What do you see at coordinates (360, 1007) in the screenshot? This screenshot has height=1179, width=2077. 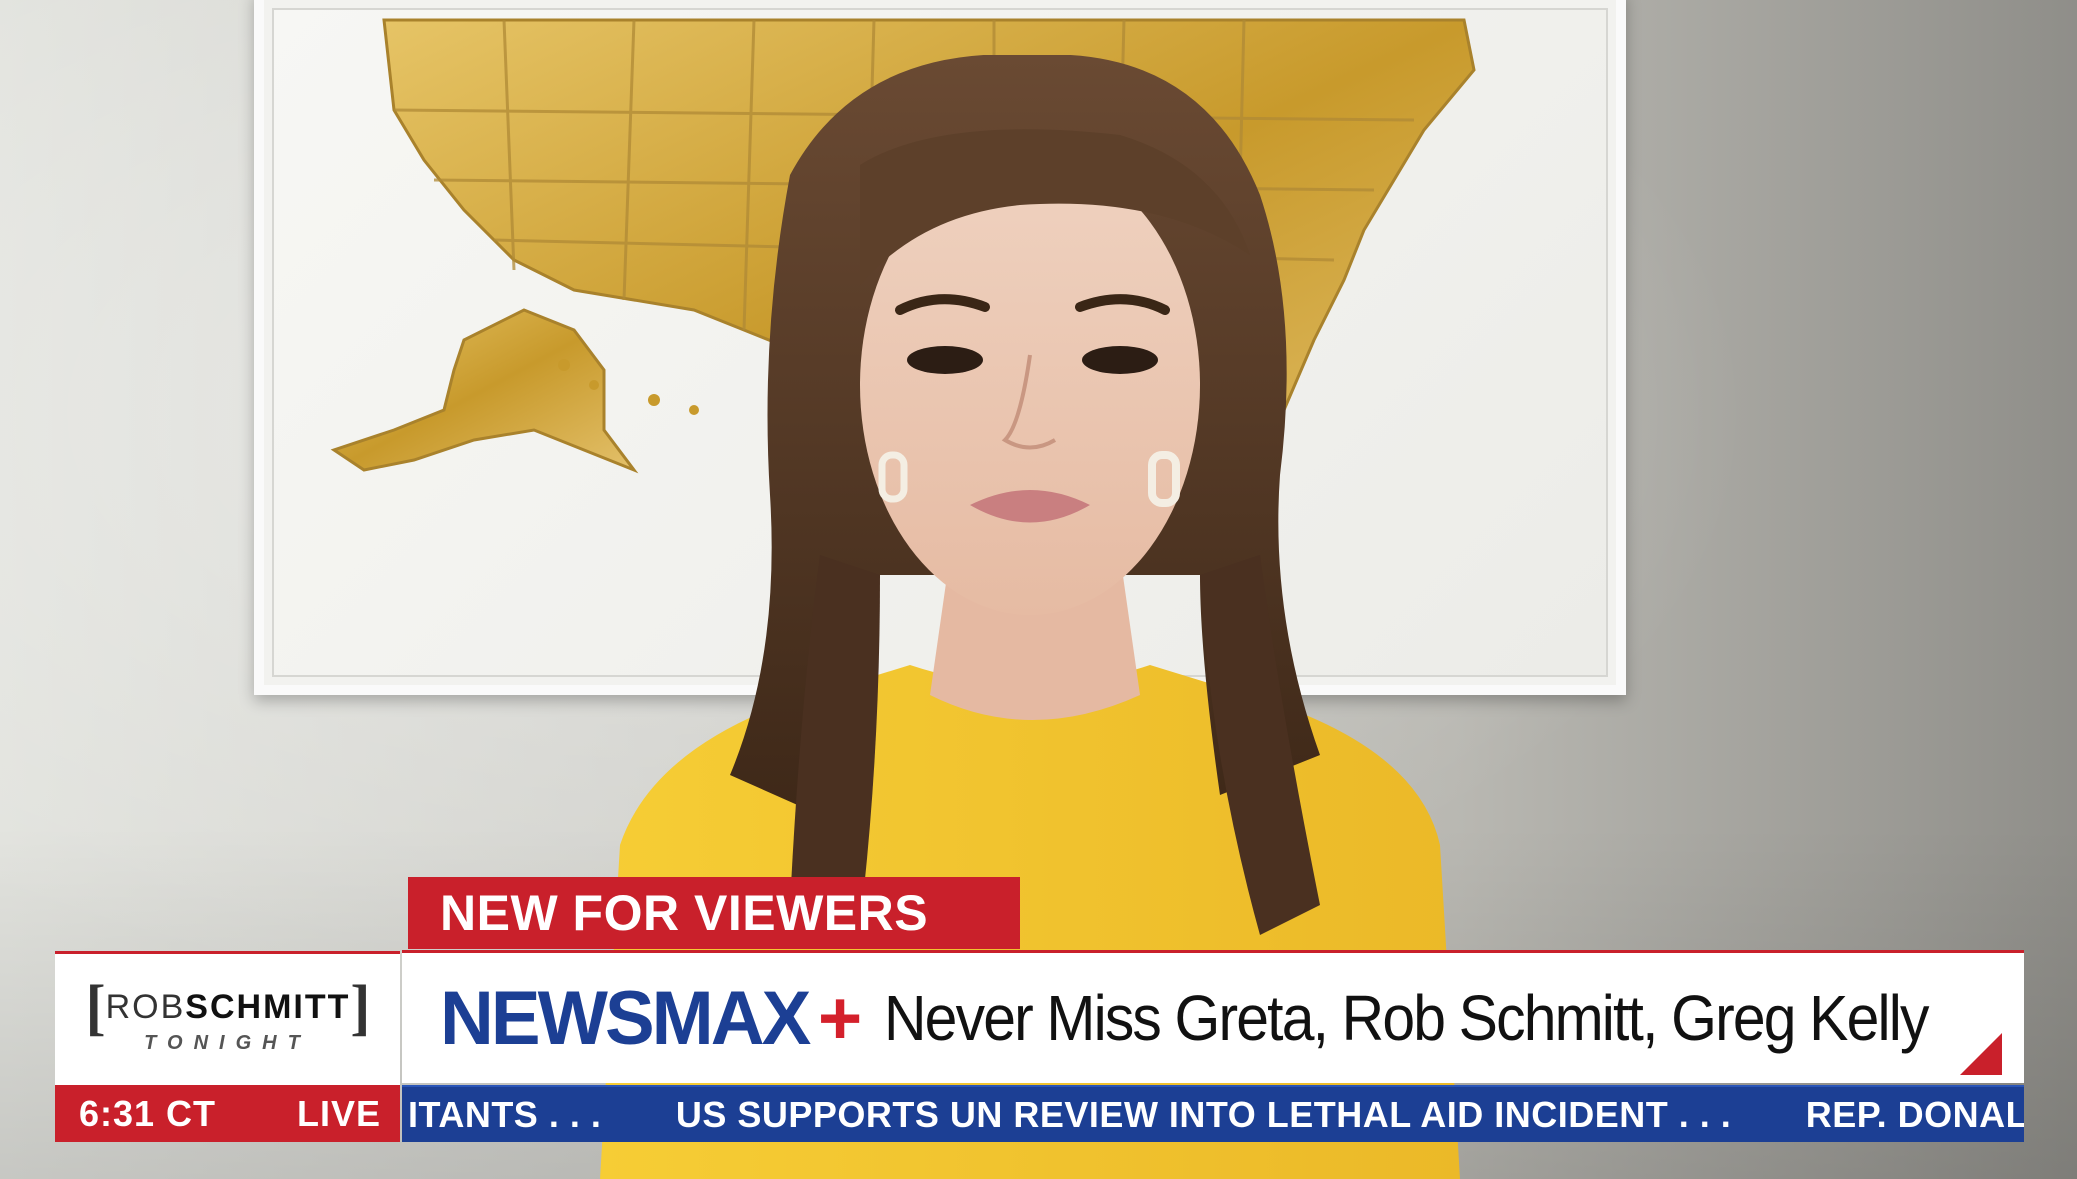 I see `logo-bracket-right: ]` at bounding box center [360, 1007].